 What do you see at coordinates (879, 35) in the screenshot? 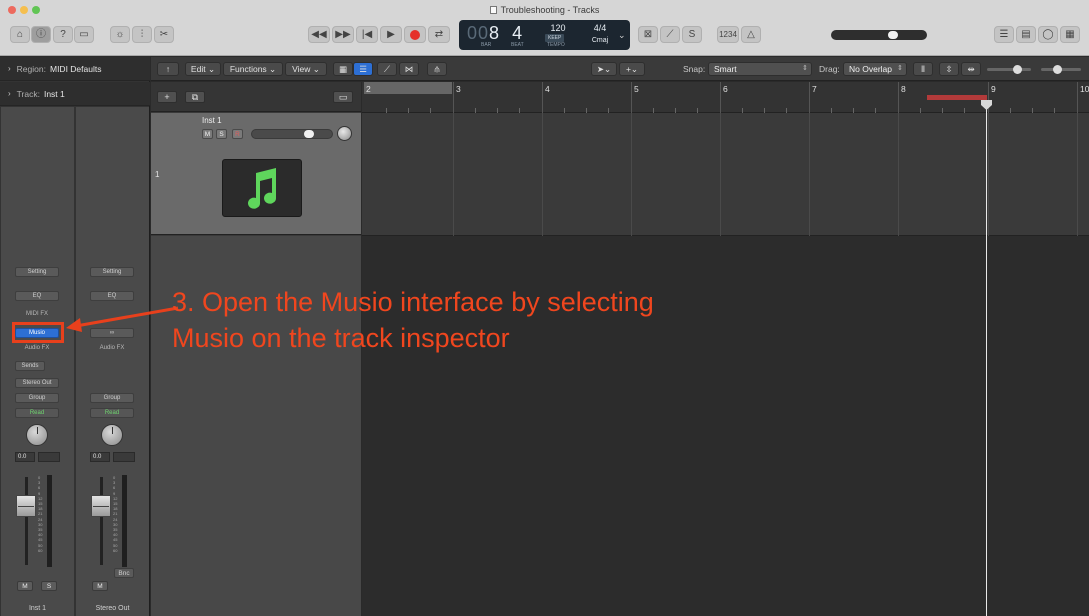
I see `master-volume-slider` at bounding box center [879, 35].